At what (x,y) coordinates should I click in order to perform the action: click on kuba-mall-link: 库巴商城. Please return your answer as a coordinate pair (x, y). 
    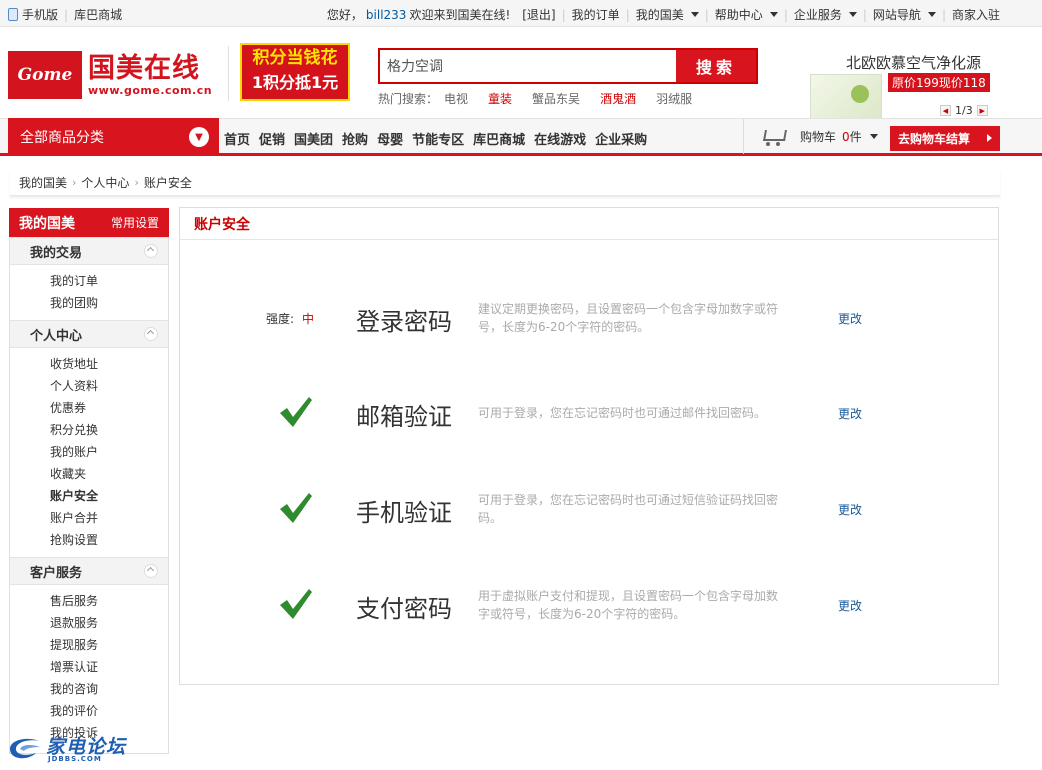
    Looking at the image, I should click on (98, 14).